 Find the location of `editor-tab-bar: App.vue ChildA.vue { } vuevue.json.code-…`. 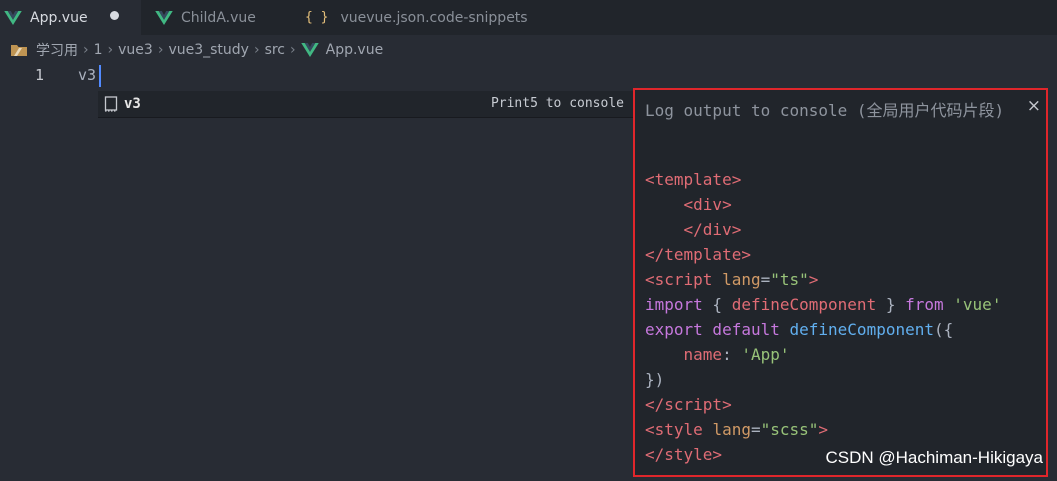

editor-tab-bar: App.vue ChildA.vue { } vuevue.json.code-… is located at coordinates (528, 17).